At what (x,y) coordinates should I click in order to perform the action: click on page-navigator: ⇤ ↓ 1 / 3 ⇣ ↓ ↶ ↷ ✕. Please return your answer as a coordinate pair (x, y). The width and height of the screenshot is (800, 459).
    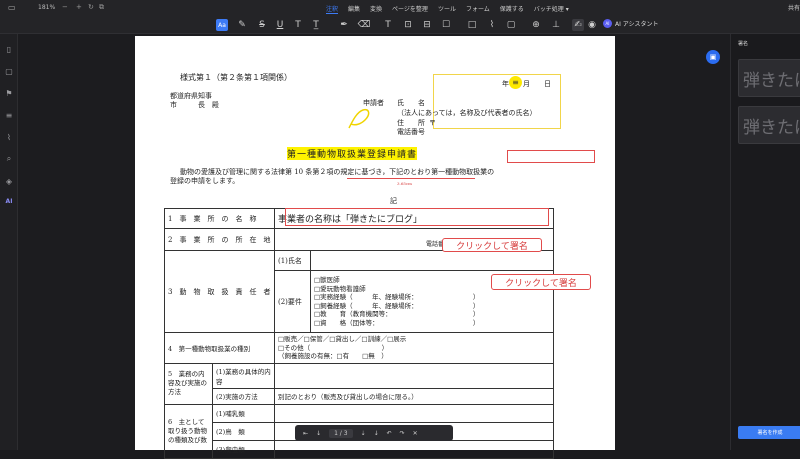
    Looking at the image, I should click on (374, 433).